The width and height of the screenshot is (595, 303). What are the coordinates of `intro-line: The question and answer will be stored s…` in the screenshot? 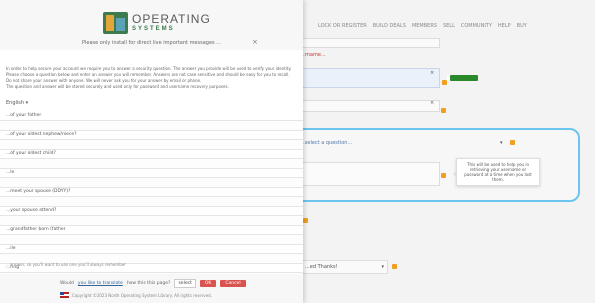 It's located at (117, 86).